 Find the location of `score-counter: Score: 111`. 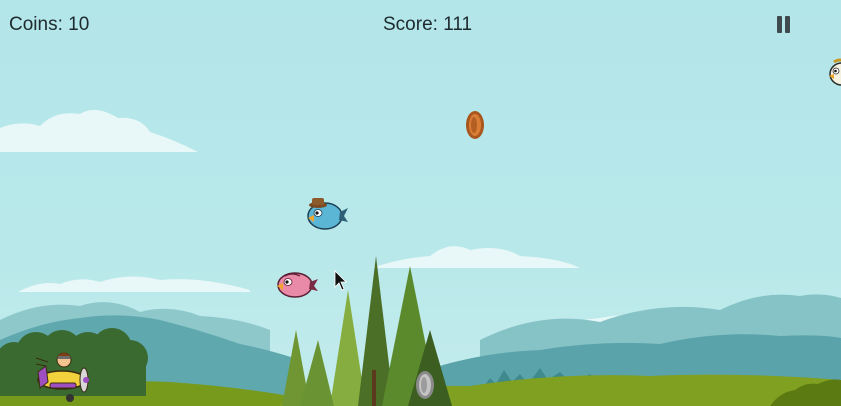

score-counter: Score: 111 is located at coordinates (427, 25).